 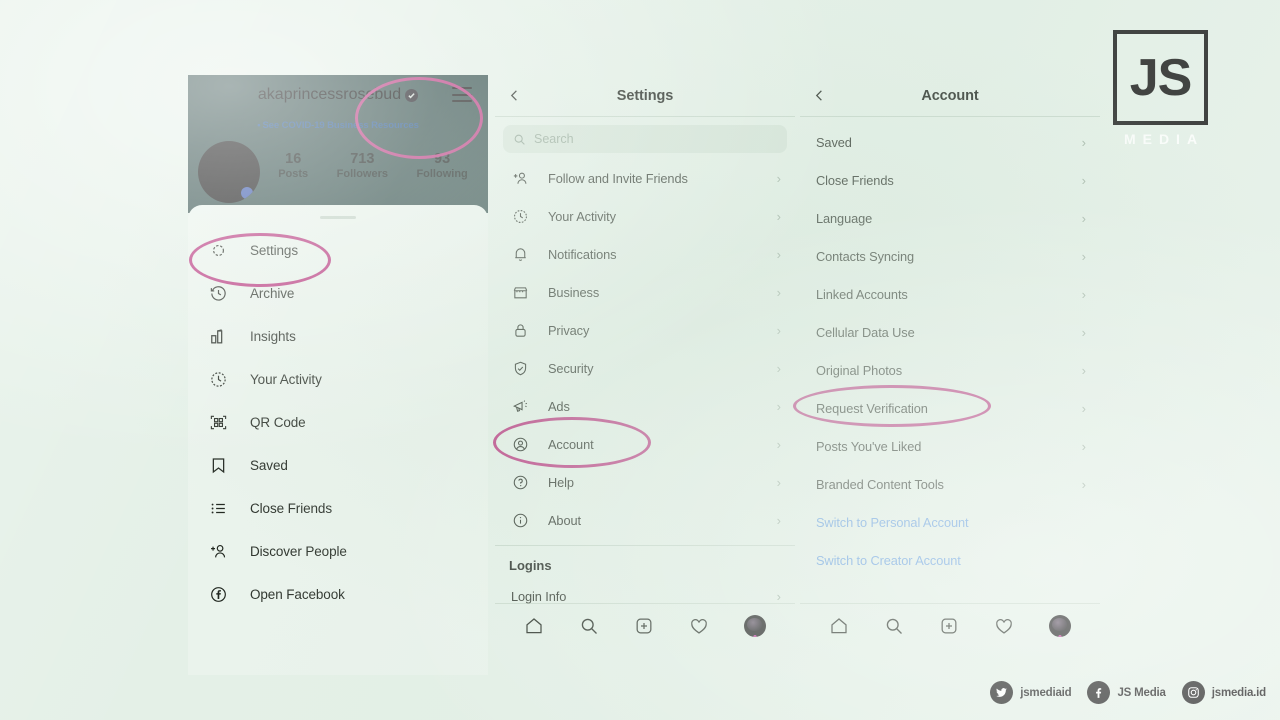 I want to click on account-item-label: Language, so click(x=844, y=218).